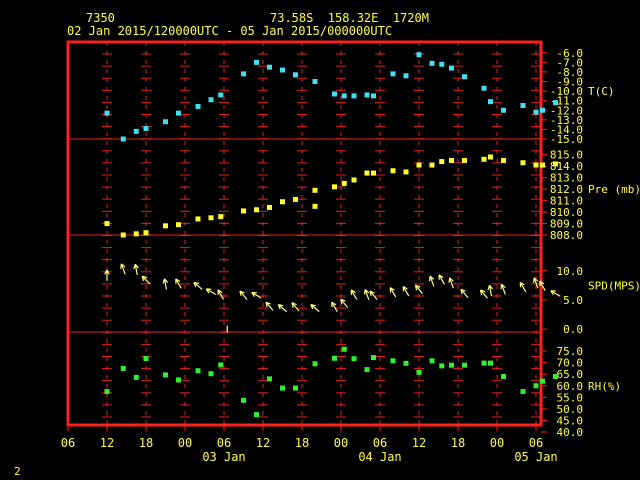 Image resolution: width=640 pixels, height=480 pixels. Describe the element at coordinates (570, 432) in the screenshot. I see `y-tick-label: 40.0` at that location.